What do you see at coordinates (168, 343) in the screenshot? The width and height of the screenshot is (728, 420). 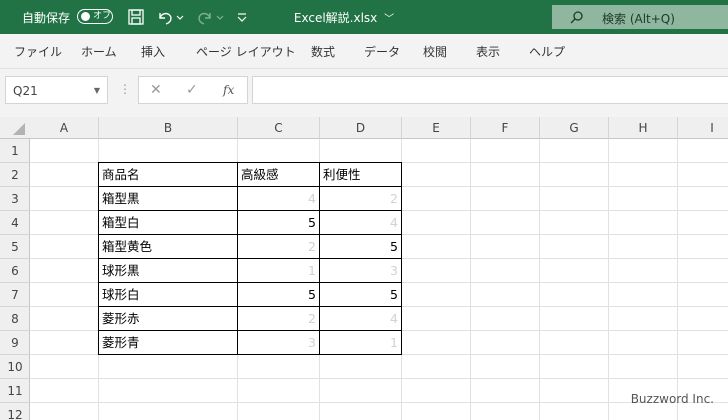 I see `product-name-cell: 菱形青` at bounding box center [168, 343].